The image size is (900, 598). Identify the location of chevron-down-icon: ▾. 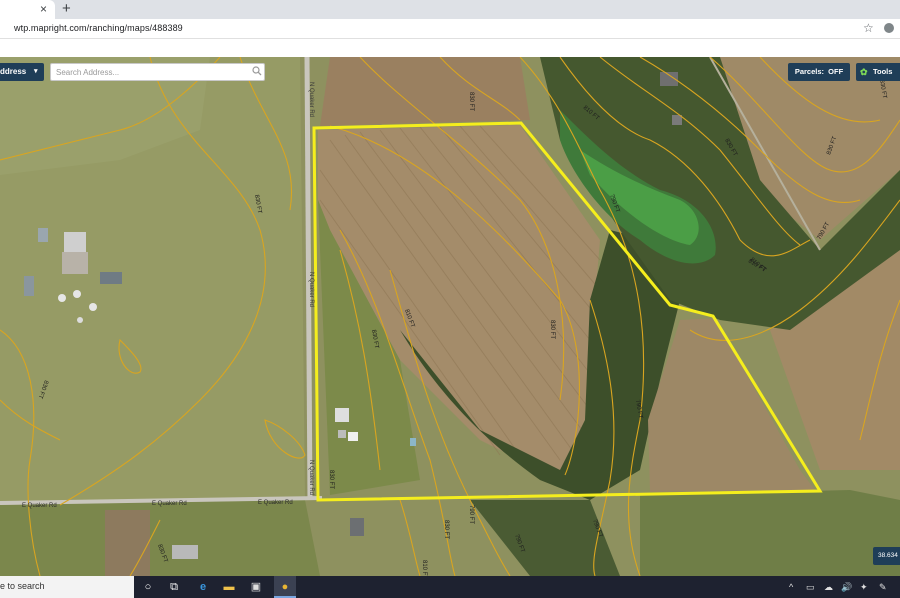
(36, 71).